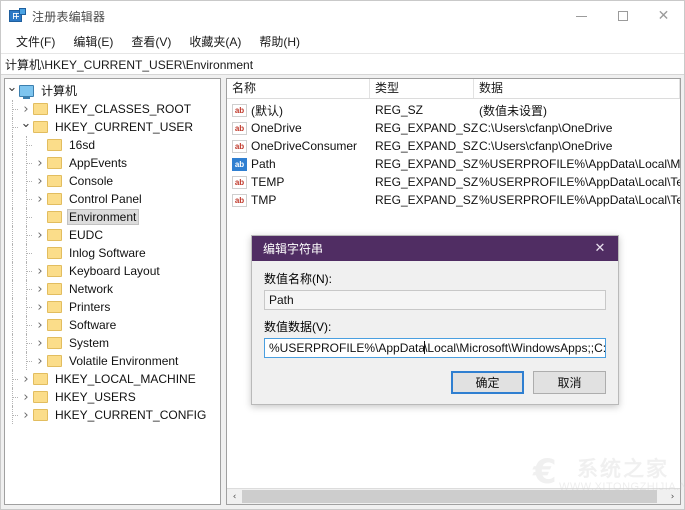 The height and width of the screenshot is (510, 685). What do you see at coordinates (129, 64) in the screenshot?
I see `address-path: 计算机\HKEY_CURRENT_USER\Environment` at bounding box center [129, 64].